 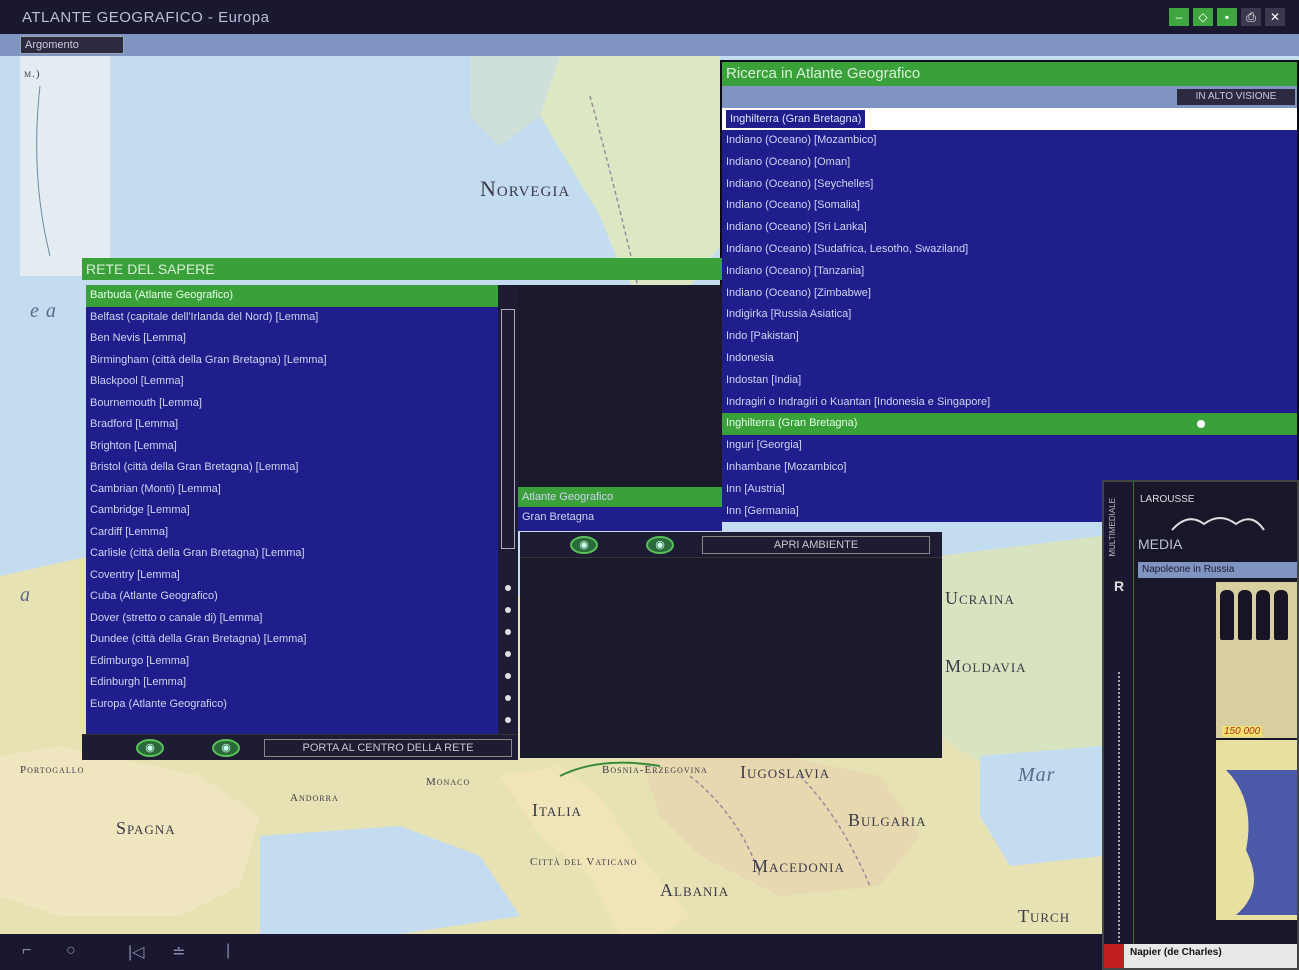 I want to click on media-brand: LAROUSSE, so click(x=1167, y=499).